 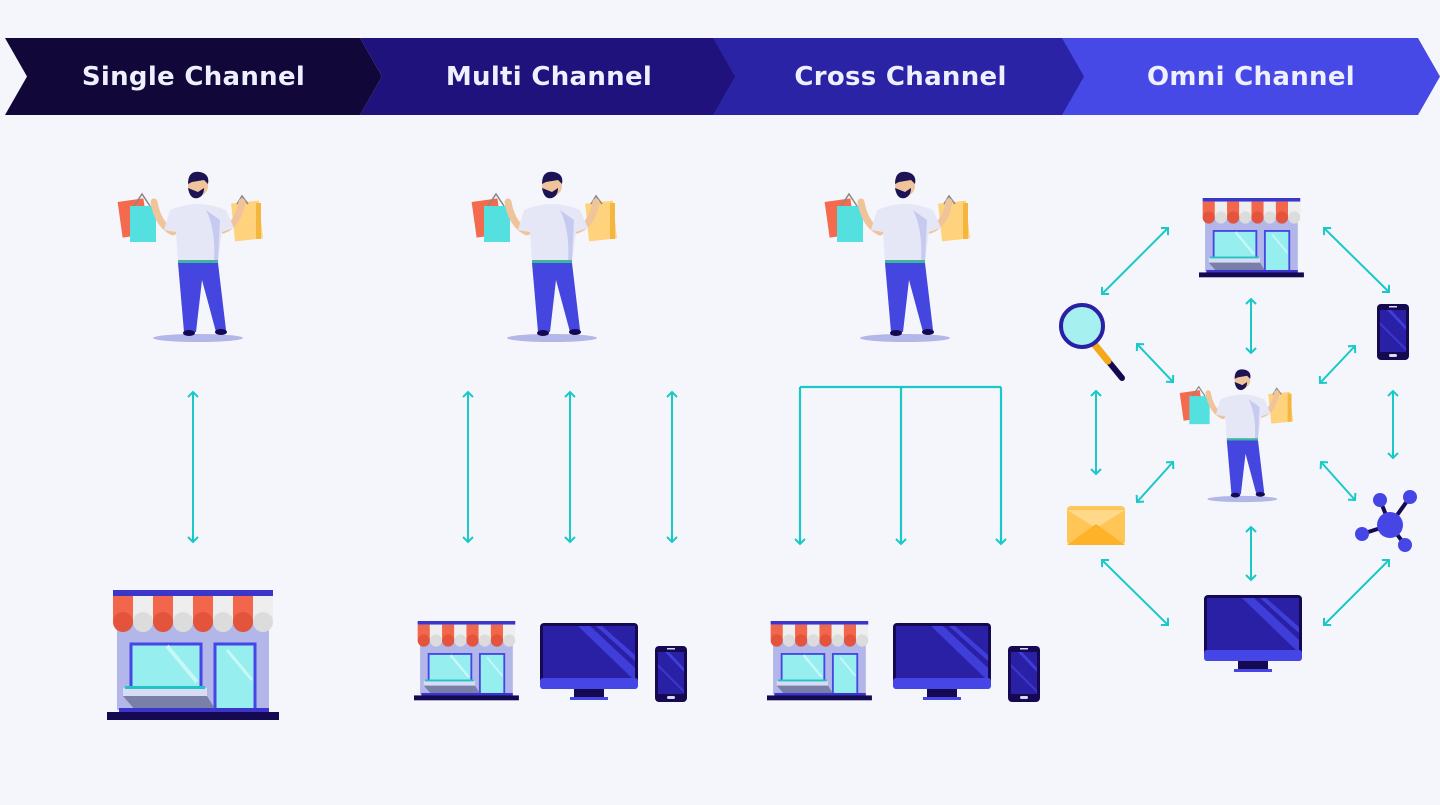 I want to click on stage-label: Single Channel, so click(x=193, y=76).